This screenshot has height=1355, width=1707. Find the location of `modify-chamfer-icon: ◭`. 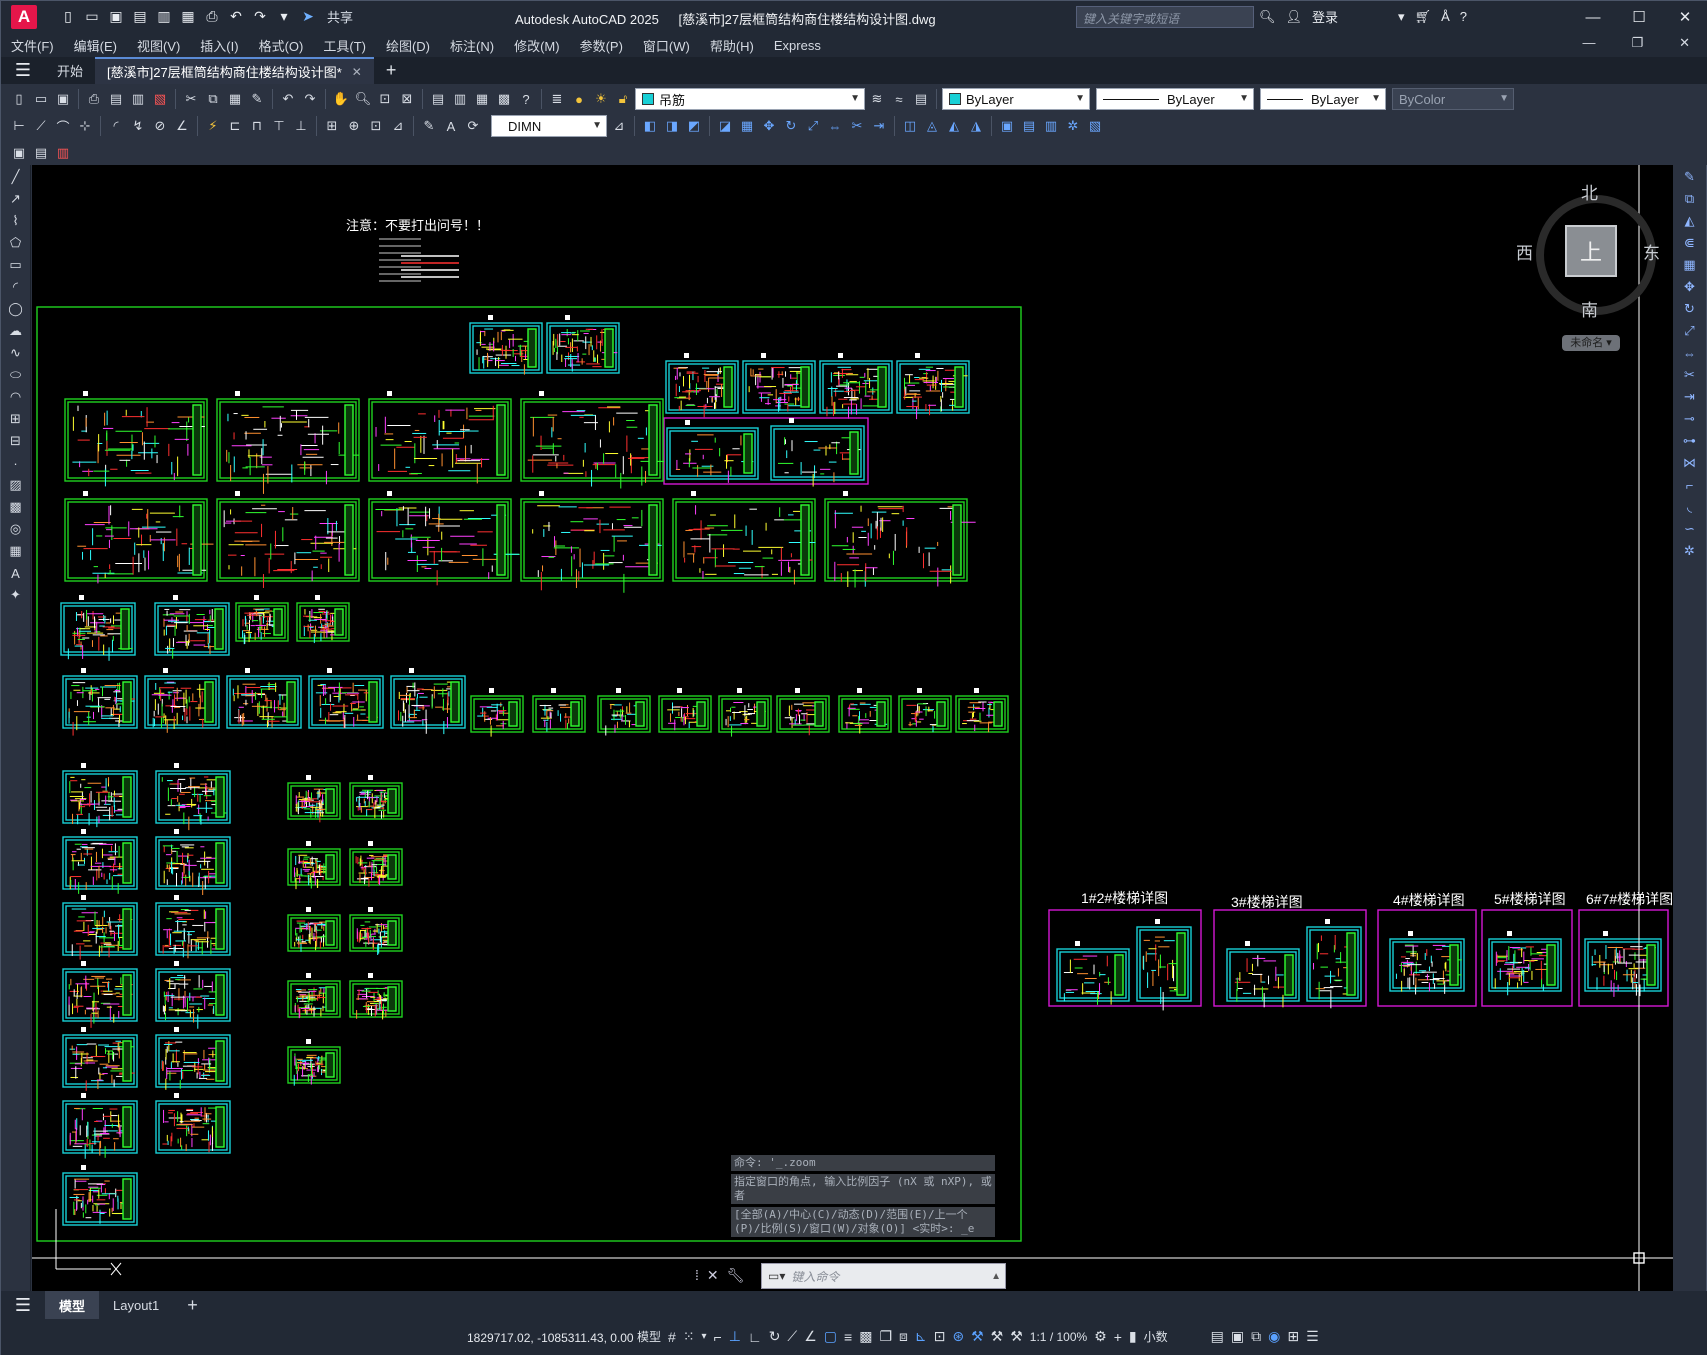

modify-chamfer-icon: ◭ is located at coordinates (954, 126).